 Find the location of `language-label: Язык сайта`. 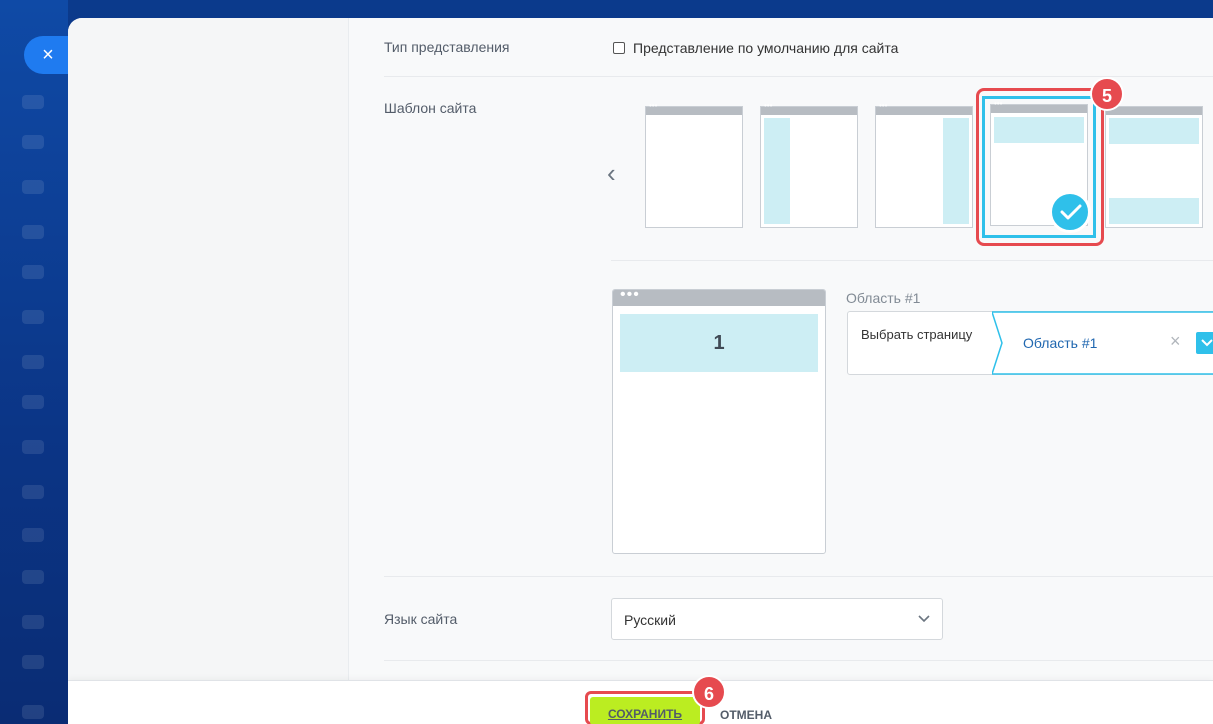

language-label: Язык сайта is located at coordinates (421, 619).